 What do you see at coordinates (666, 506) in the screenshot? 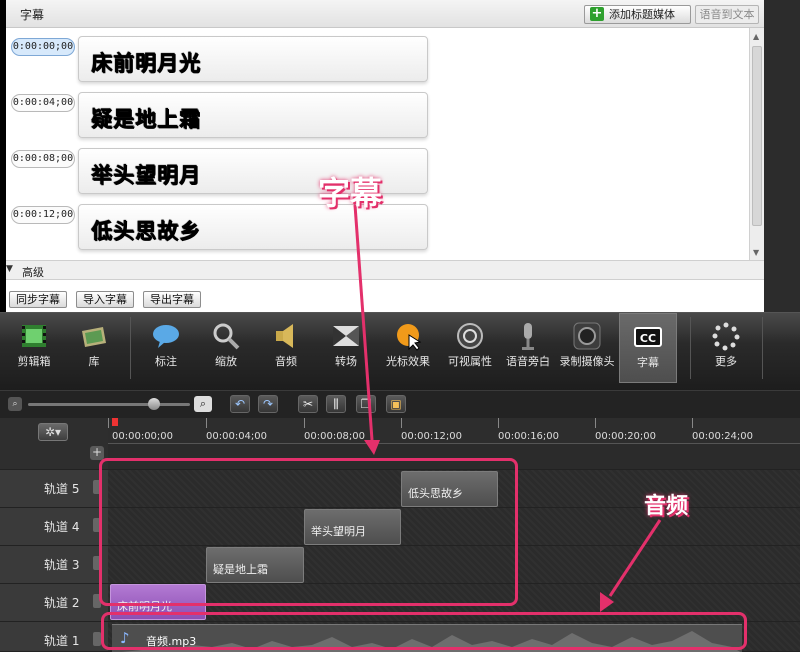
I see `audio-annotation-label: 音频` at bounding box center [666, 506].